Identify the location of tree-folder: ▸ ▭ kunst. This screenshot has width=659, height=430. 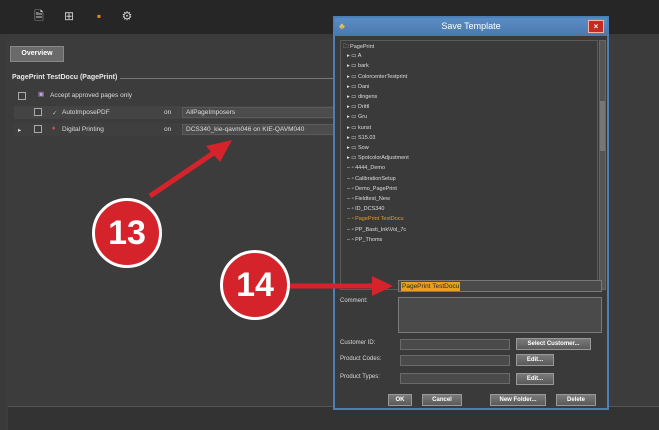
(359, 130).